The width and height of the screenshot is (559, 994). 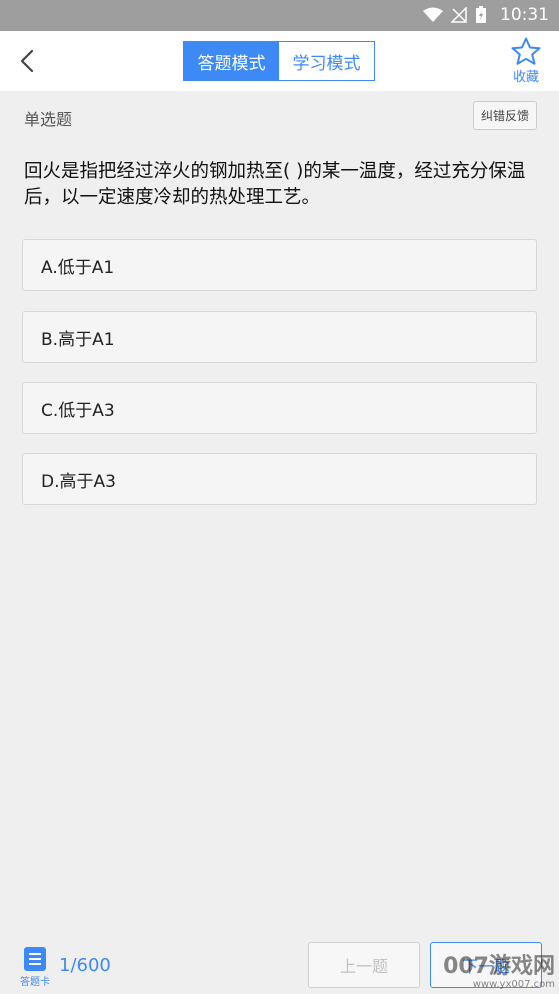 What do you see at coordinates (433, 14) in the screenshot?
I see `wifi-icon` at bounding box center [433, 14].